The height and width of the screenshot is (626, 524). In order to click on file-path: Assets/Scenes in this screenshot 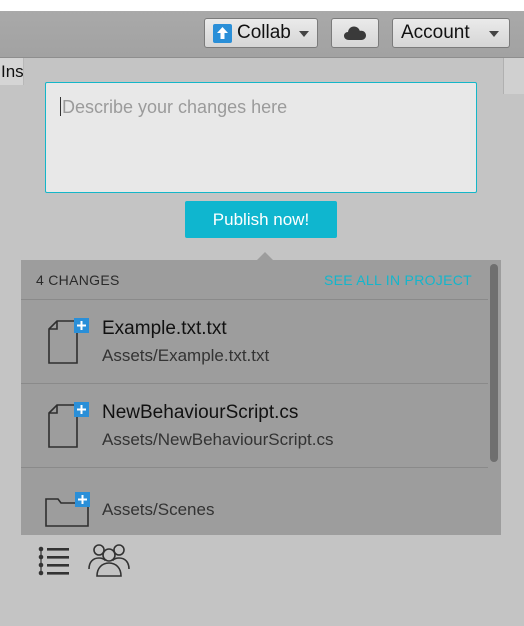, I will do `click(158, 509)`.